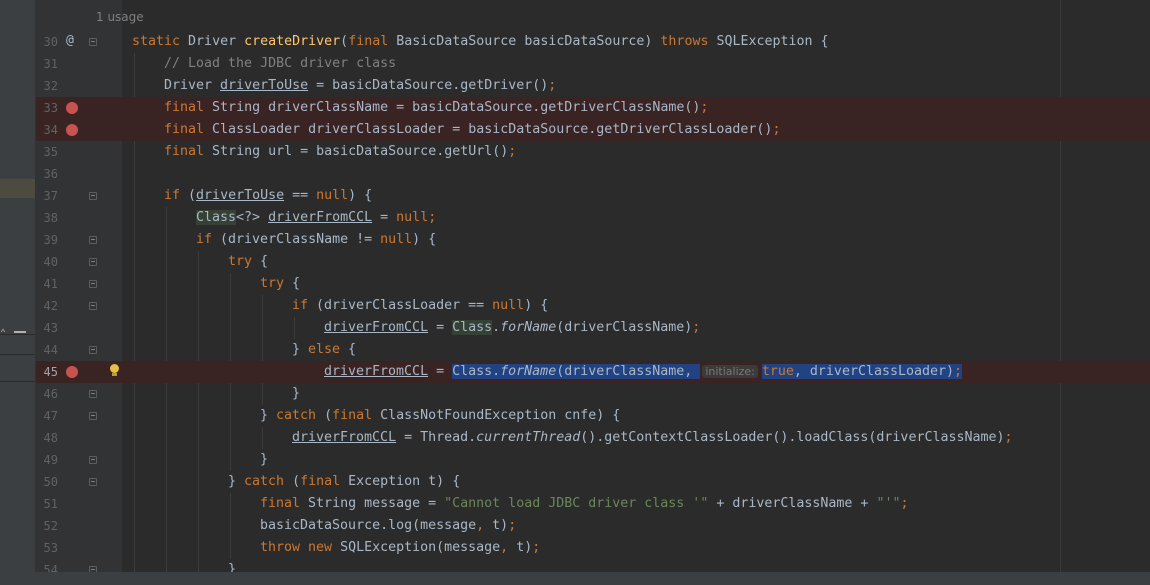 Image resolution: width=1150 pixels, height=585 pixels. What do you see at coordinates (593, 64) in the screenshot?
I see `code-line: 31 // Load the JDBC driver class` at bounding box center [593, 64].